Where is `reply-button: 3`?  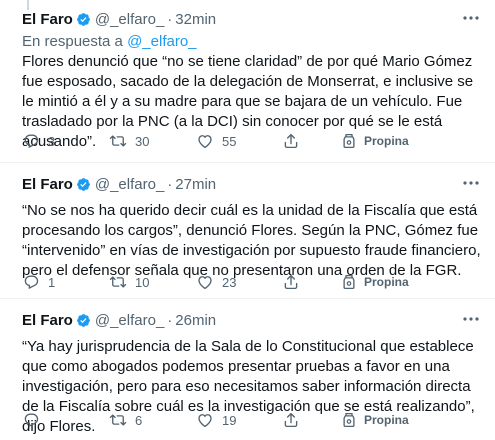 reply-button: 3 is located at coordinates (38, 141).